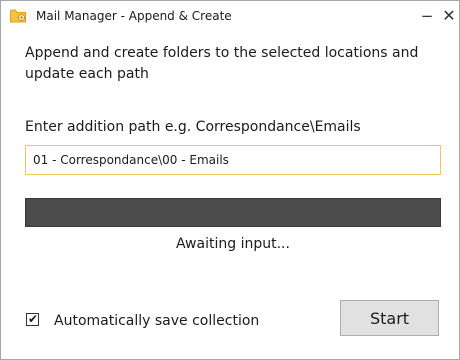 The width and height of the screenshot is (460, 360). I want to click on auto-save-checkbox: ✔, so click(32, 319).